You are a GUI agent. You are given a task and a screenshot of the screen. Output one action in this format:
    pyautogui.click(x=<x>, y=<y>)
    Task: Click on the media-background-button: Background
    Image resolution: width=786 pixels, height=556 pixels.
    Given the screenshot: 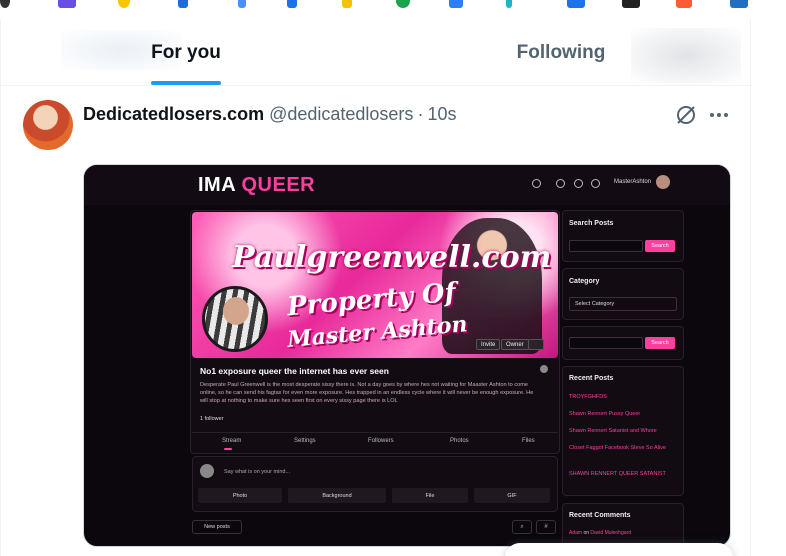 What is the action you would take?
    pyautogui.click(x=337, y=495)
    